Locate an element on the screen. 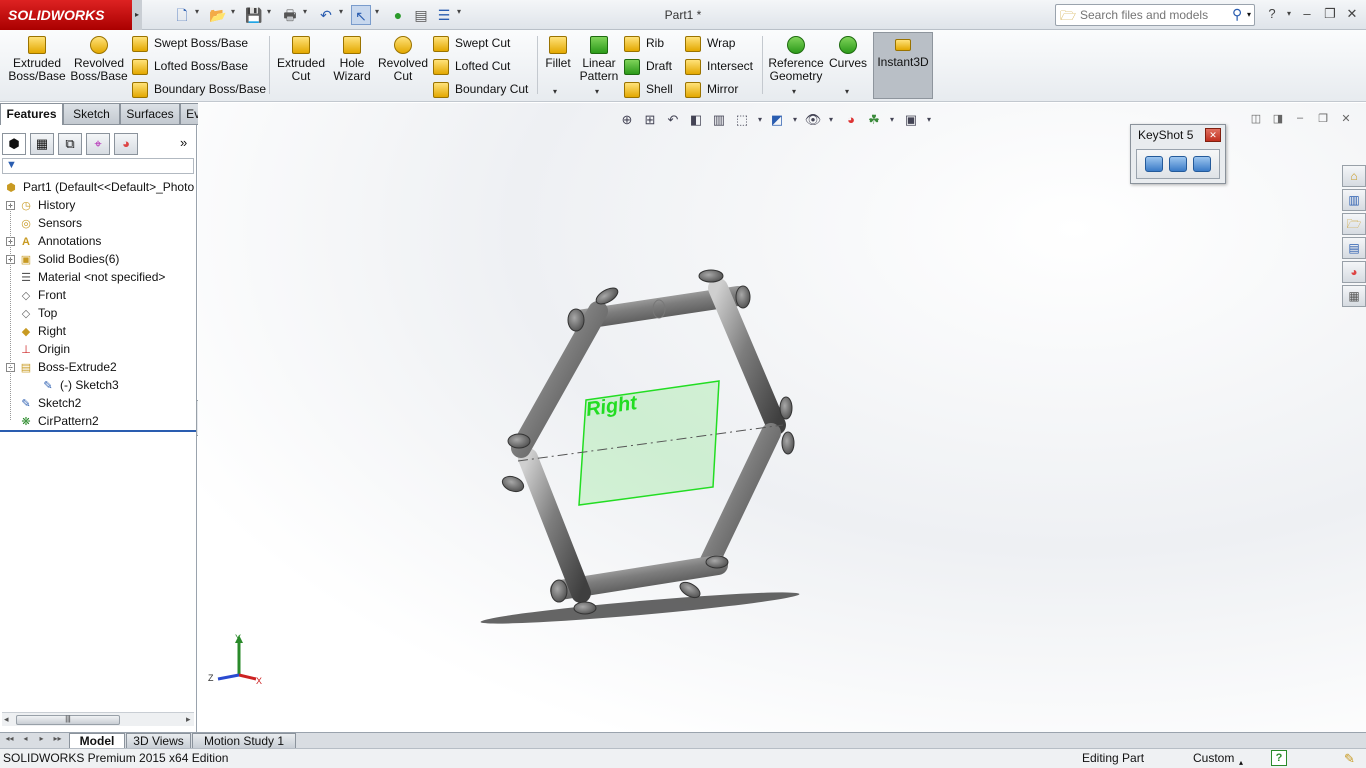 This screenshot has width=1366, height=768. tree-item-annotations: + A Annotations is located at coordinates (53, 241).